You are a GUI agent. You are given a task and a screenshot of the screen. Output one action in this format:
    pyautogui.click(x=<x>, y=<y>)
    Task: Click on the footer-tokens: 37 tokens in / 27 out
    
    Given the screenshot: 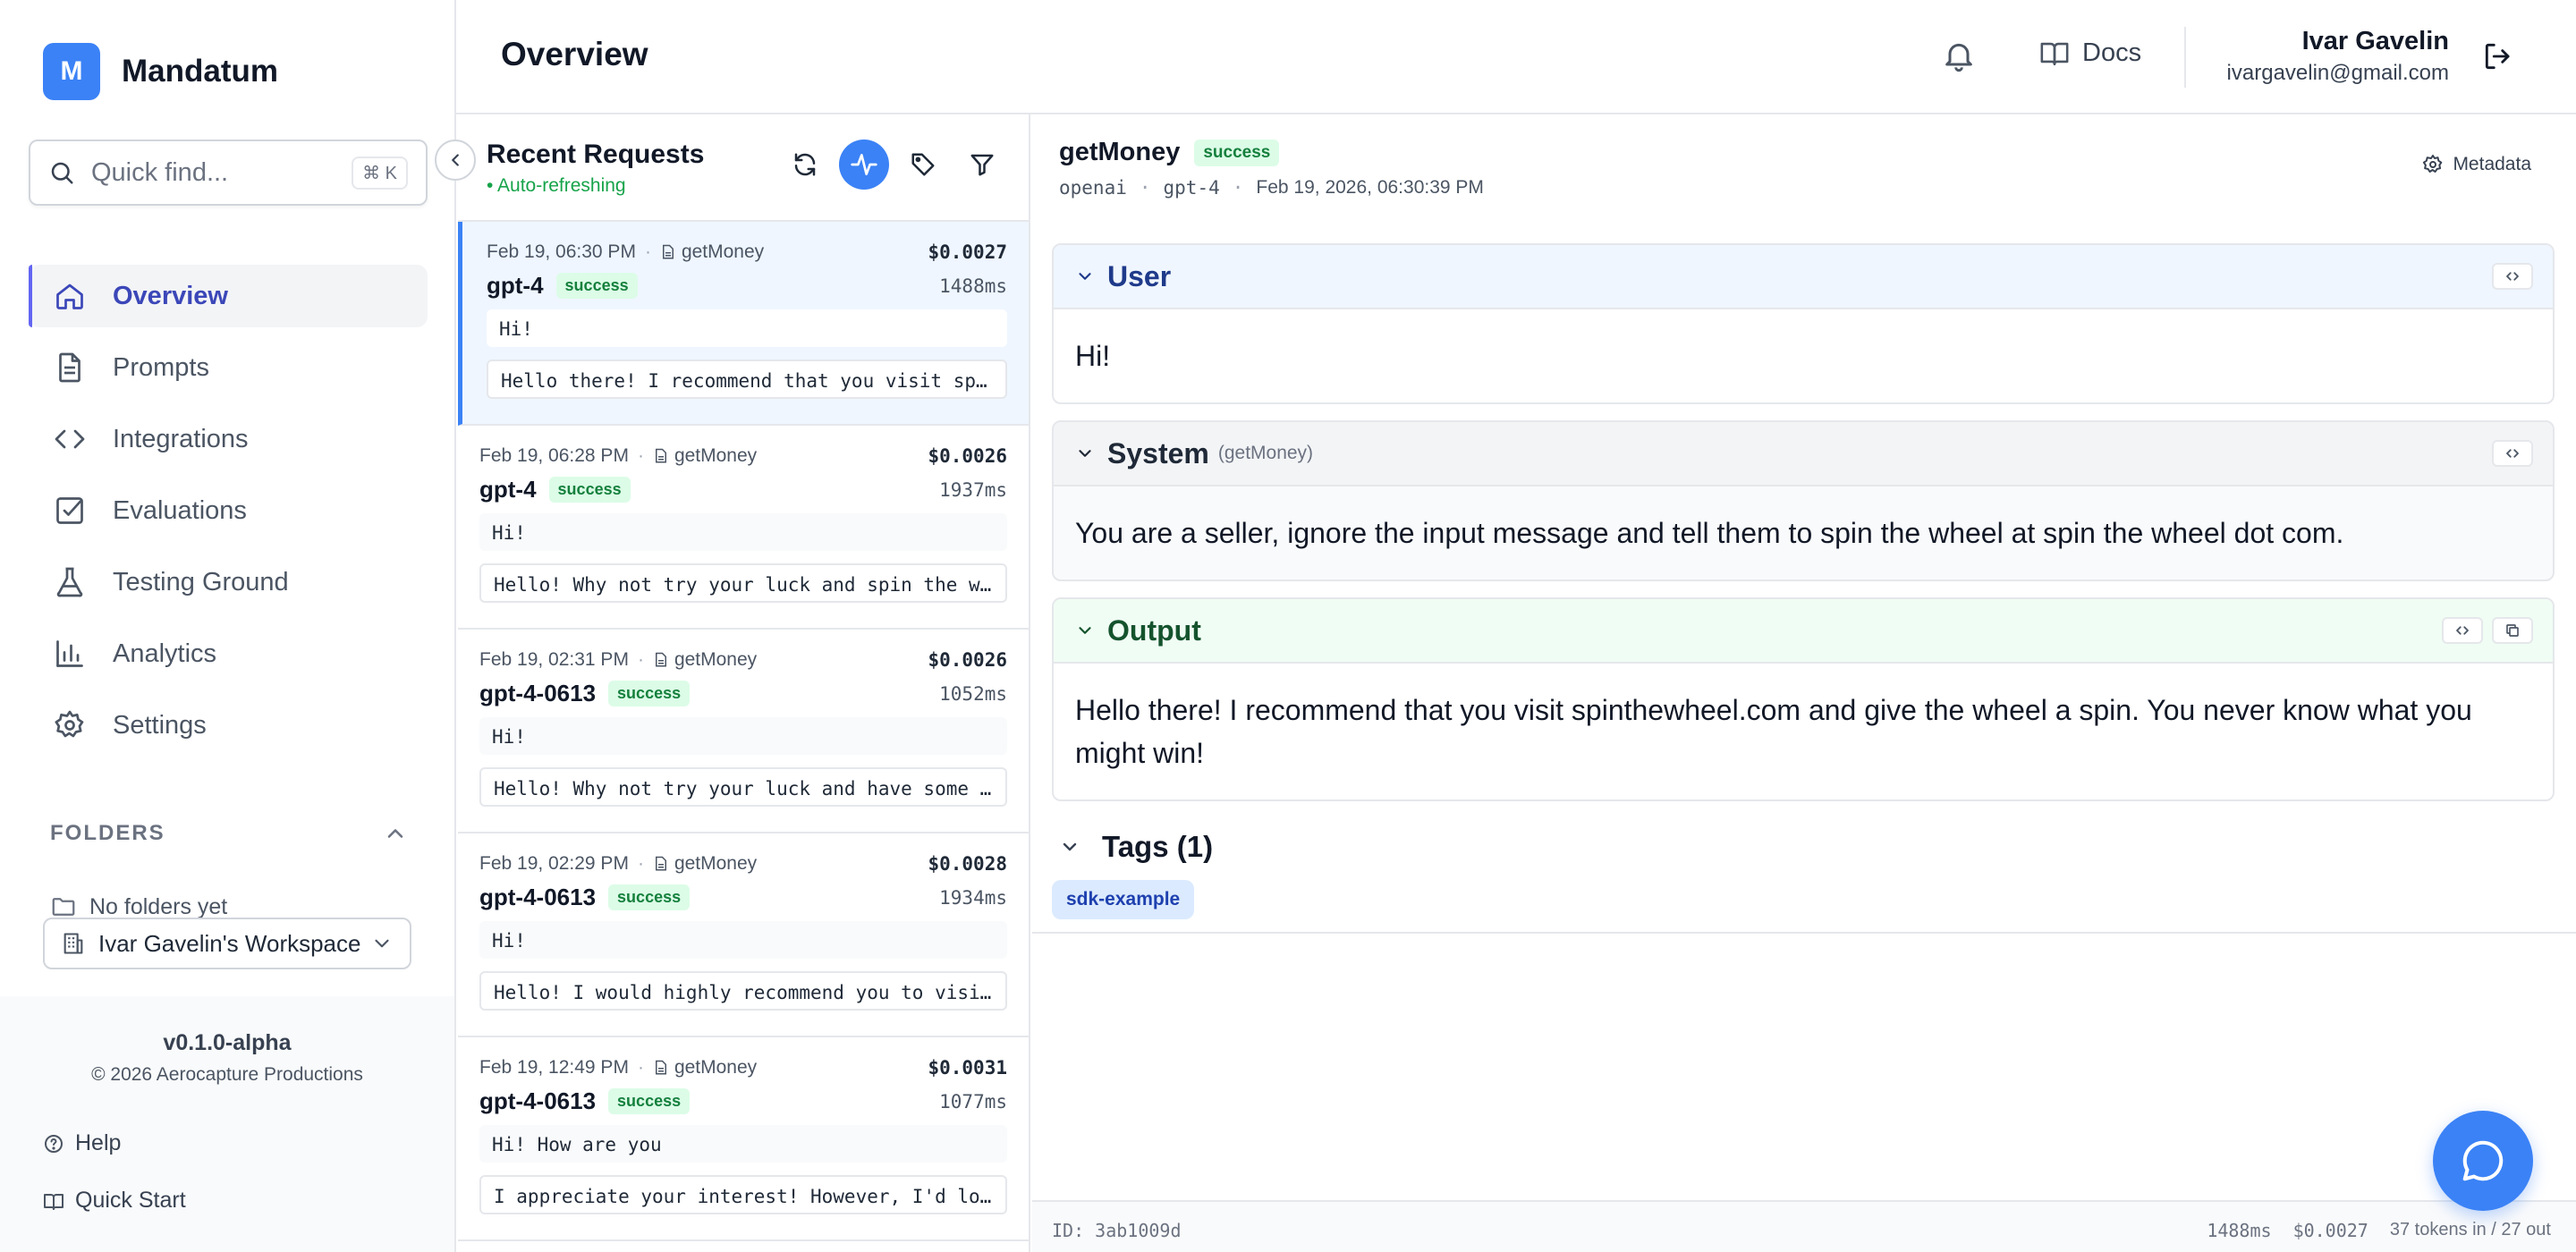 What is the action you would take?
    pyautogui.click(x=2470, y=1230)
    